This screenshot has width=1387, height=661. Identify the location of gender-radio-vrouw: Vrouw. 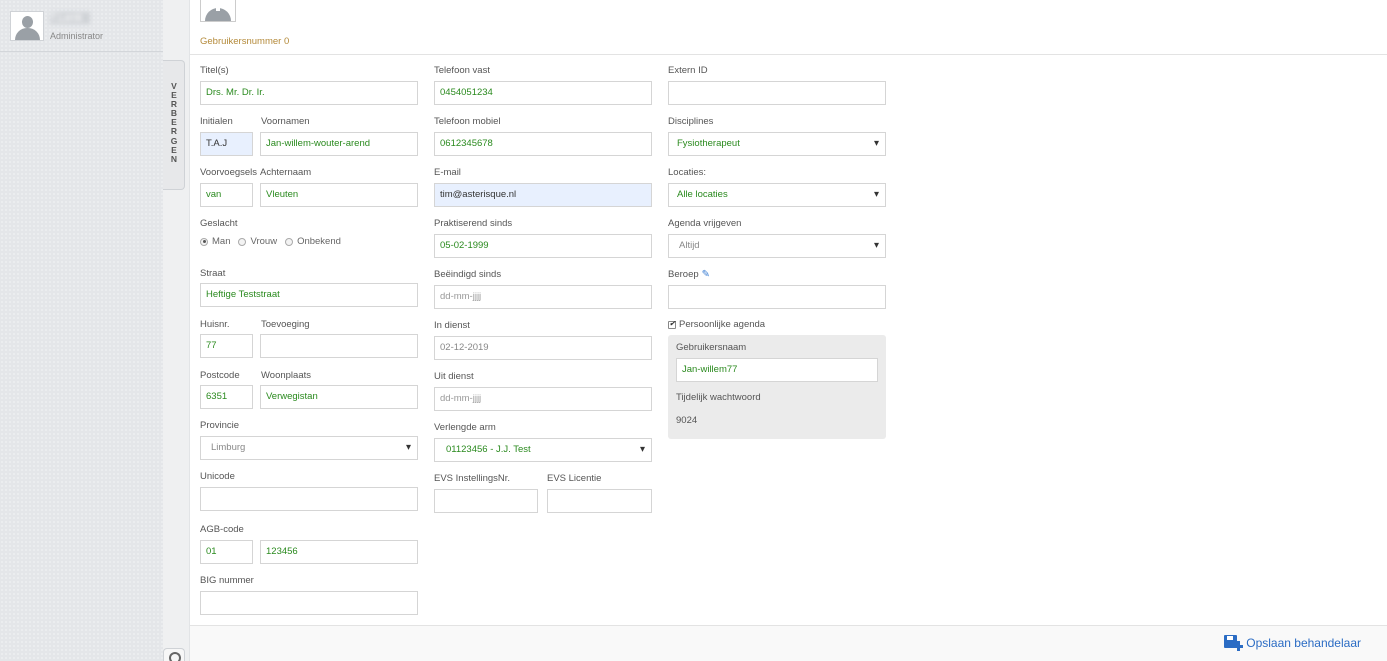
(257, 241).